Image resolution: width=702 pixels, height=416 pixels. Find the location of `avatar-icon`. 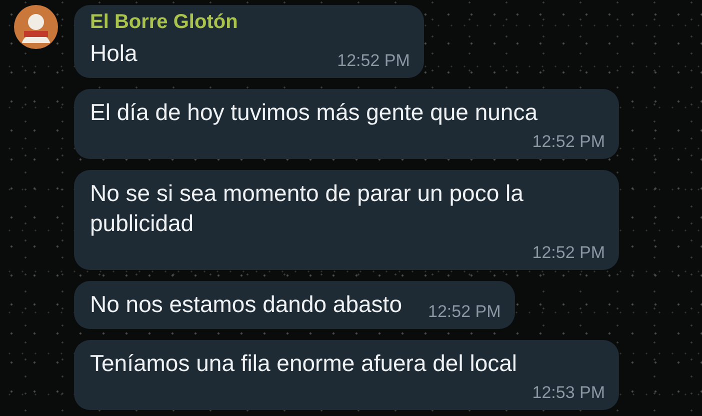

avatar-icon is located at coordinates (36, 27).